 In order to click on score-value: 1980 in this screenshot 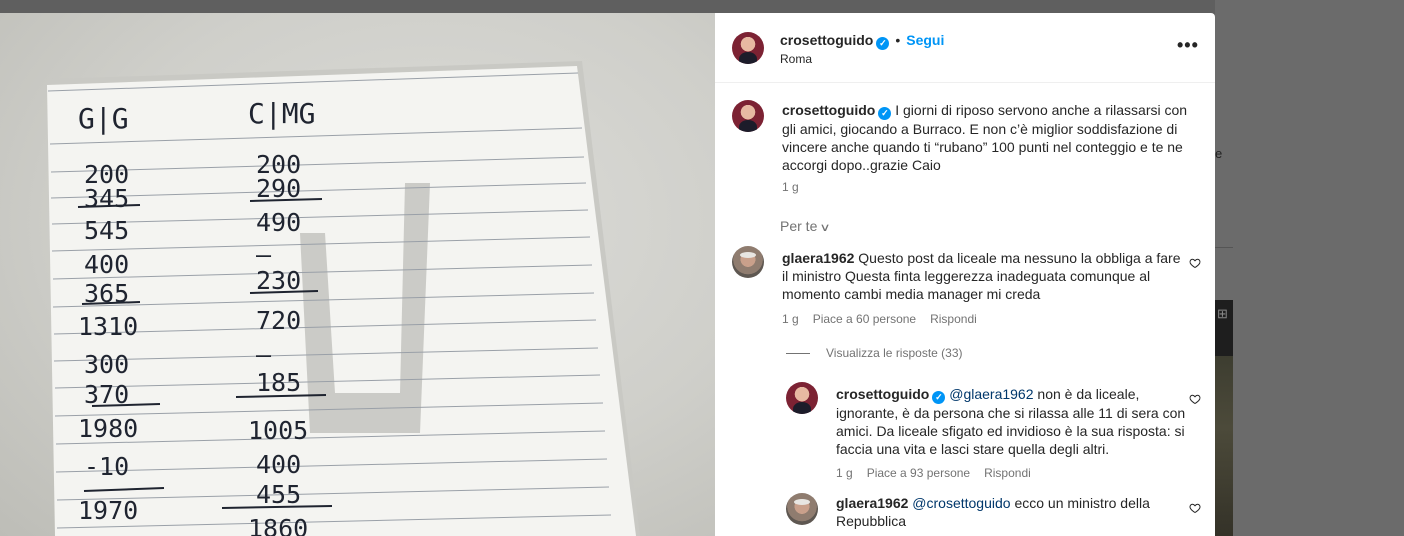, I will do `click(108, 428)`.